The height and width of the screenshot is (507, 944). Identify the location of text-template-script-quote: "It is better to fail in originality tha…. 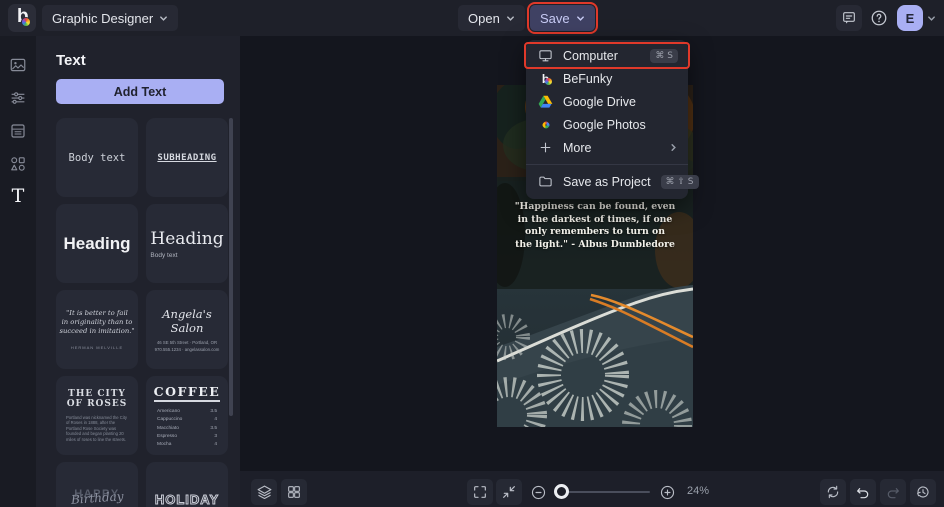
(97, 329).